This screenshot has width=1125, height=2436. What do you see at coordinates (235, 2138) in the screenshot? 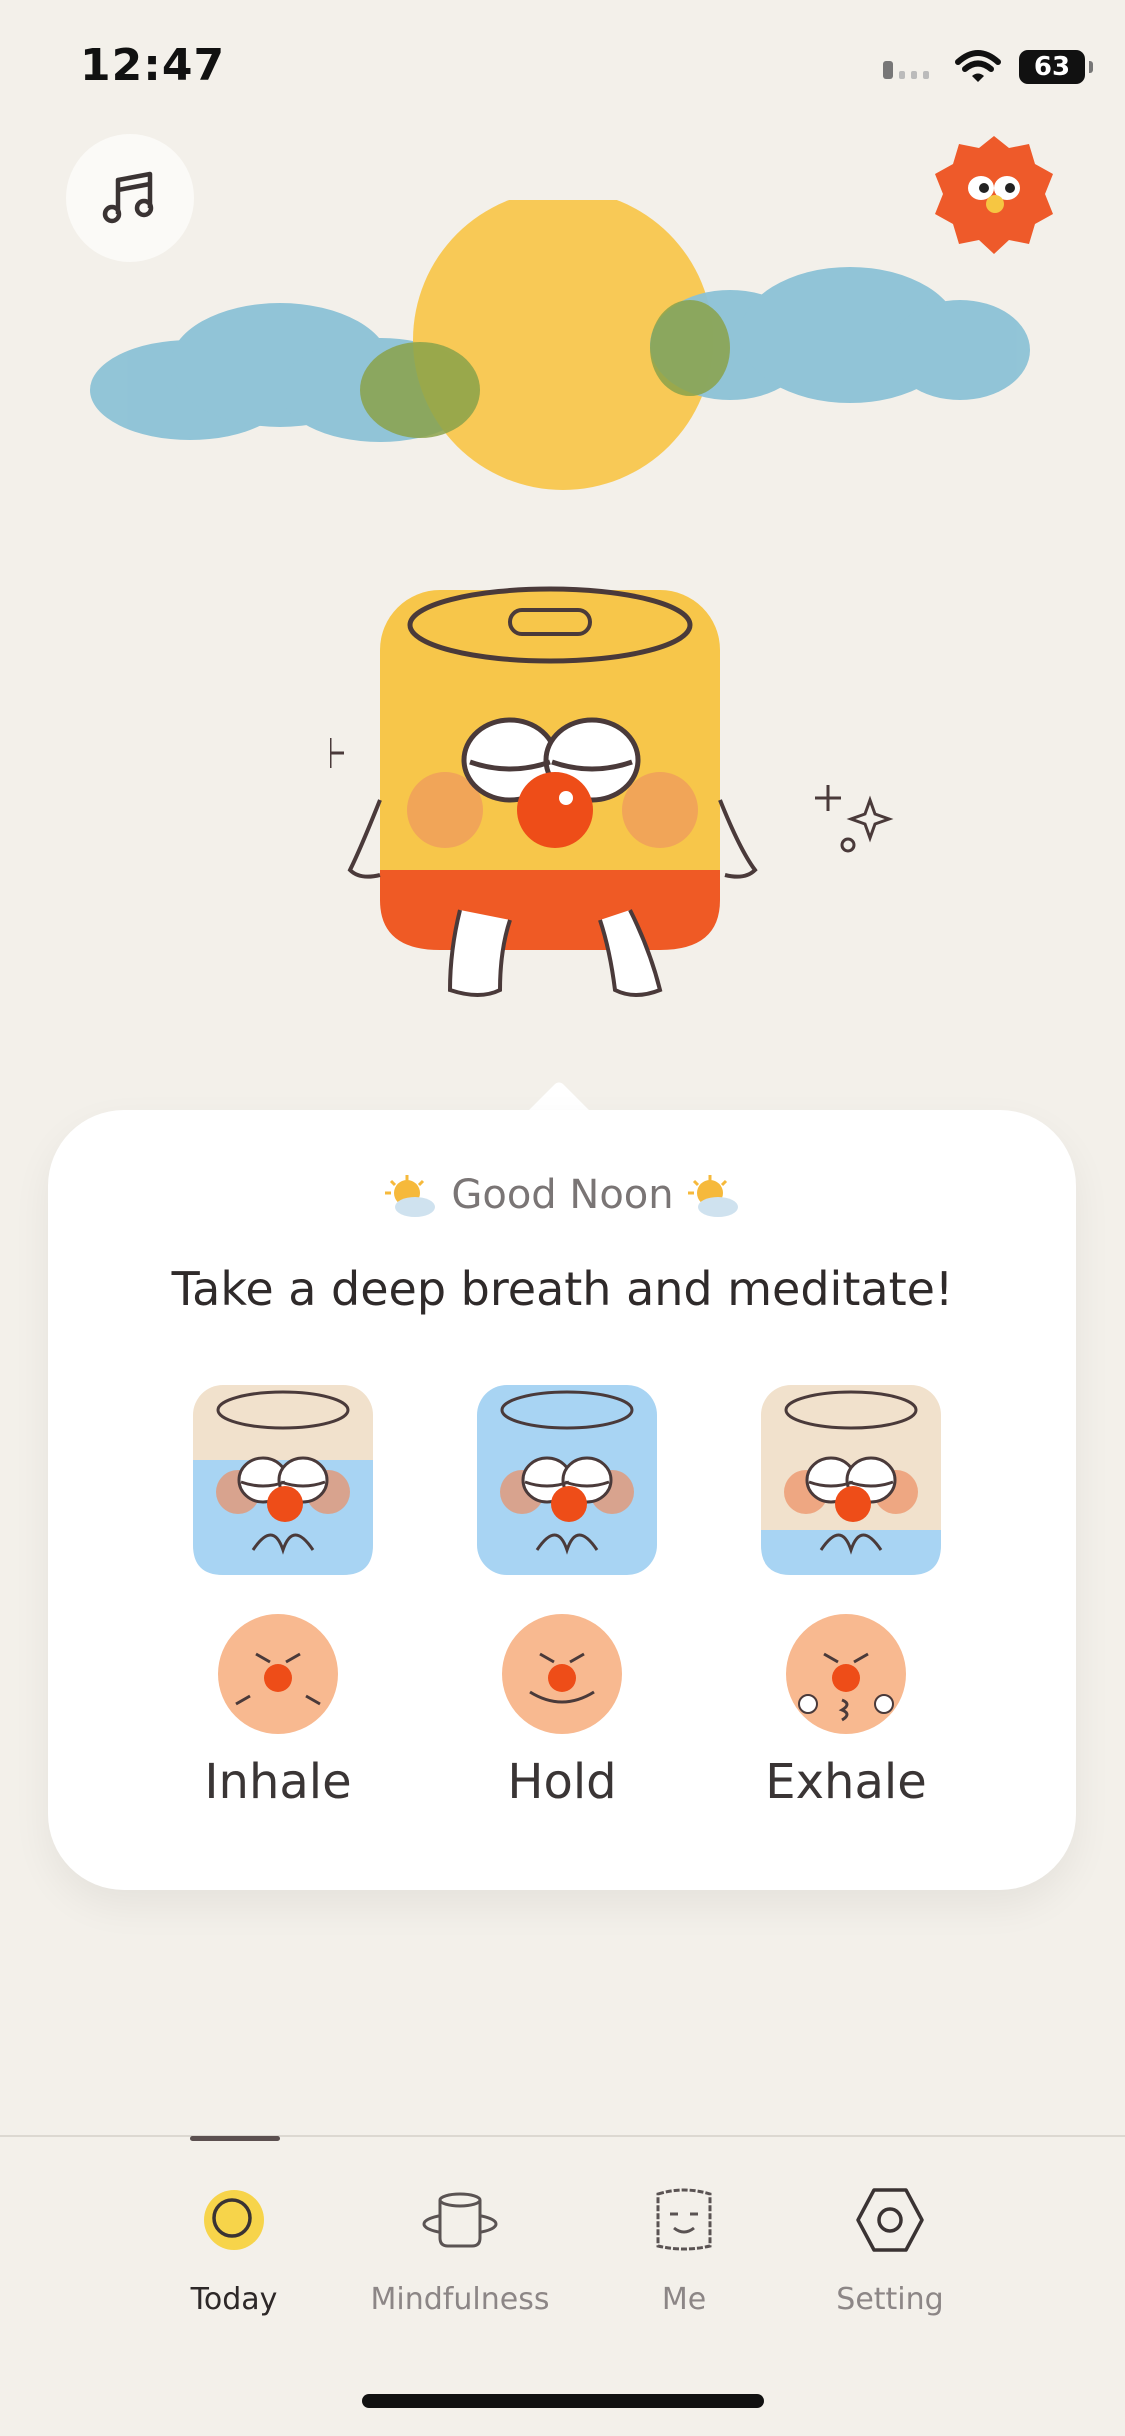
I see `active-tab-indicator` at bounding box center [235, 2138].